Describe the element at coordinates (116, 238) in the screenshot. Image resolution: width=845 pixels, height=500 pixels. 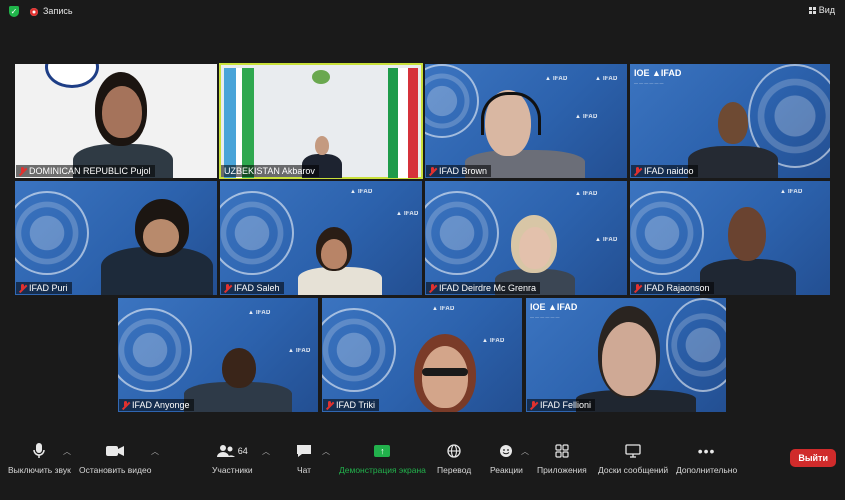
I see `video-tile: IFAD Puri` at that location.